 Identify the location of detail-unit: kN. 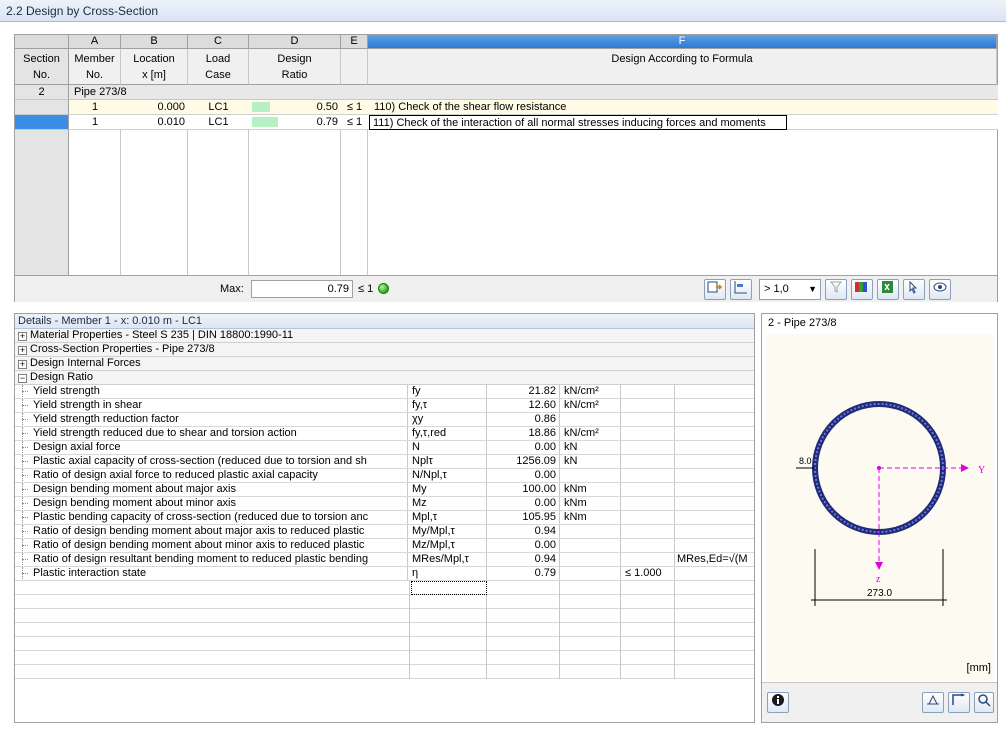
(590, 461).